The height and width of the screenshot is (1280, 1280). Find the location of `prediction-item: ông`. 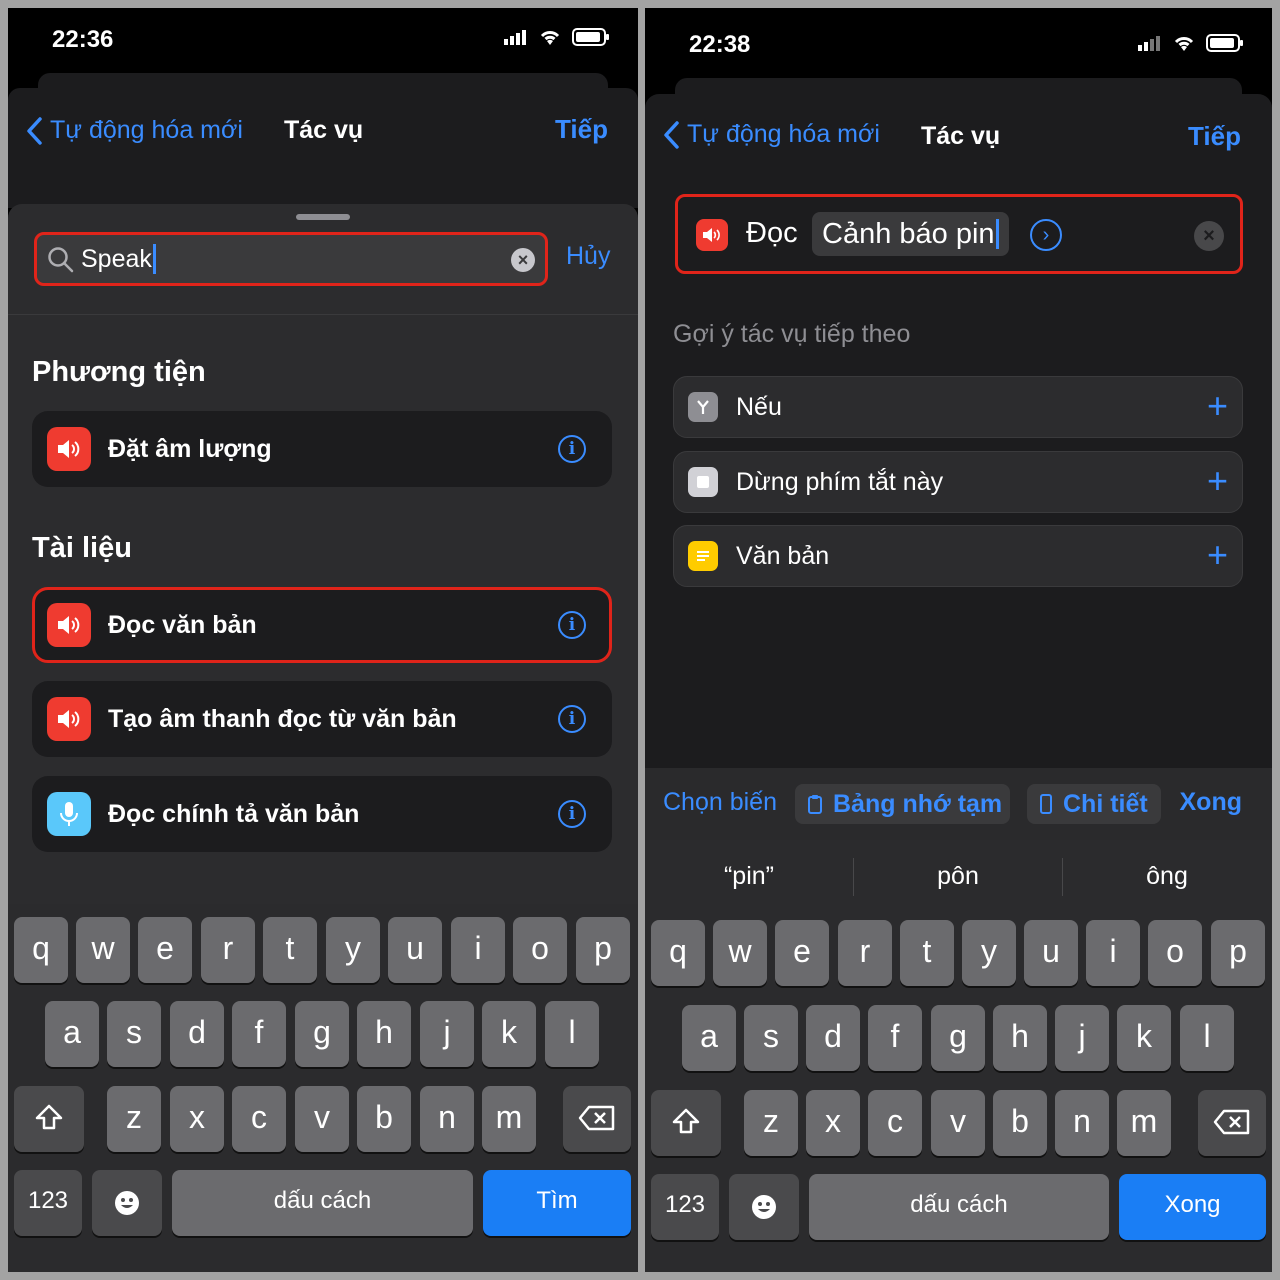

prediction-item: ông is located at coordinates (1167, 876).